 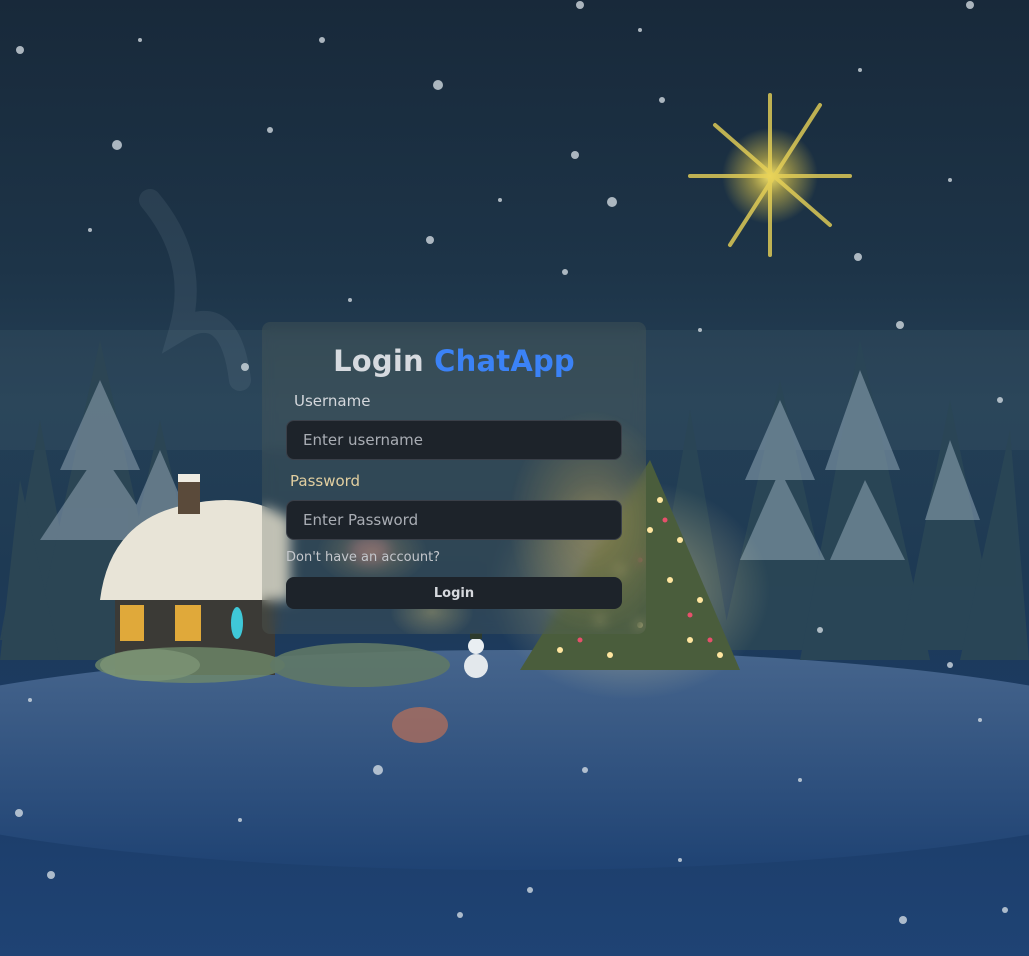 What do you see at coordinates (332, 401) in the screenshot?
I see `username-label: Username` at bounding box center [332, 401].